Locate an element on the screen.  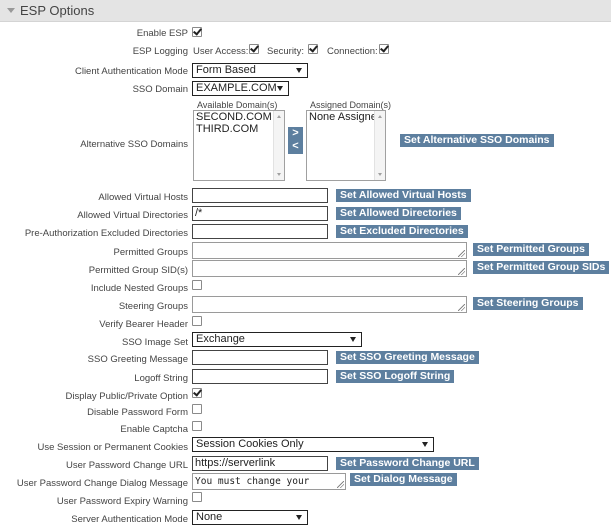
assigned-domains-header: Assigned Domain(s) is located at coordinates (351, 105).